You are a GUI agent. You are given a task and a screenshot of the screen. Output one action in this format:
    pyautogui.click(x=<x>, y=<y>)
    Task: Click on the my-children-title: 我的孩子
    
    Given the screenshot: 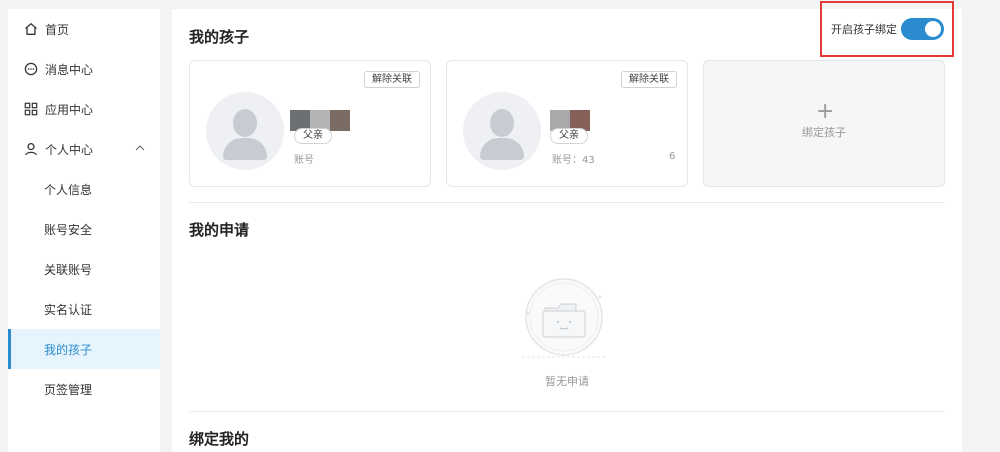 What is the action you would take?
    pyautogui.click(x=219, y=37)
    